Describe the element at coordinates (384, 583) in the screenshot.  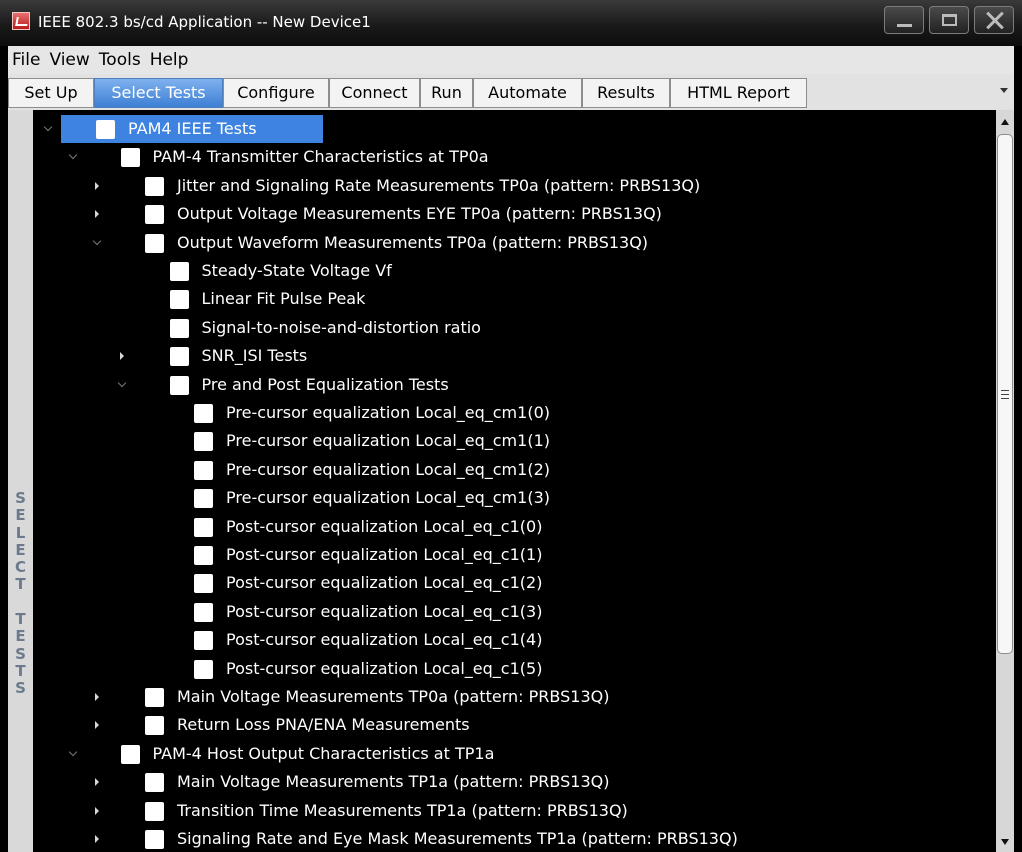
I see `tree-item-label: Post-cursor equalization Local_eq_c1(2)` at that location.